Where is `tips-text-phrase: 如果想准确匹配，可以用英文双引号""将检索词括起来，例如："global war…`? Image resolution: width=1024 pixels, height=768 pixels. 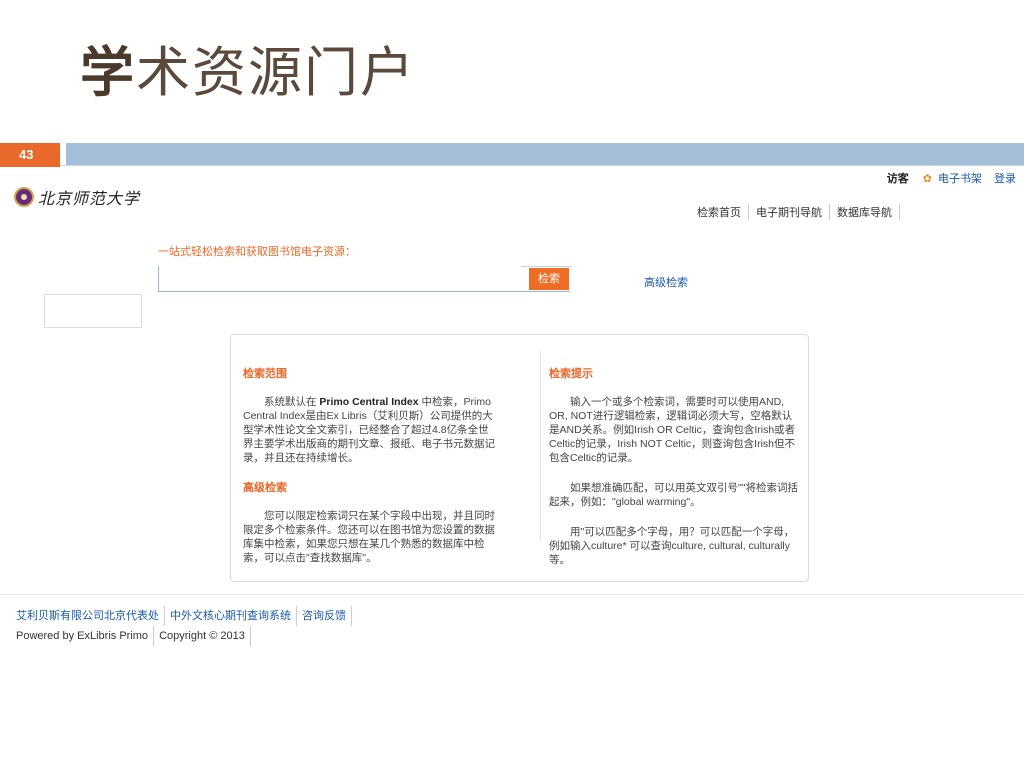 tips-text-phrase: 如果想准确匹配，可以用英文双引号""将检索词括起来，例如："global war… is located at coordinates (673, 495).